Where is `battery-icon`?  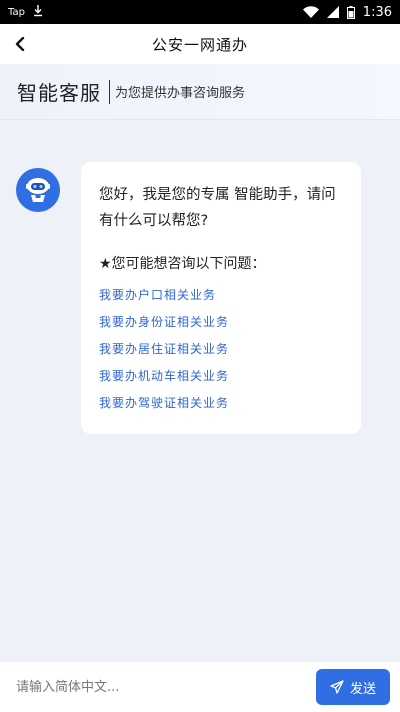
battery-icon is located at coordinates (350, 12).